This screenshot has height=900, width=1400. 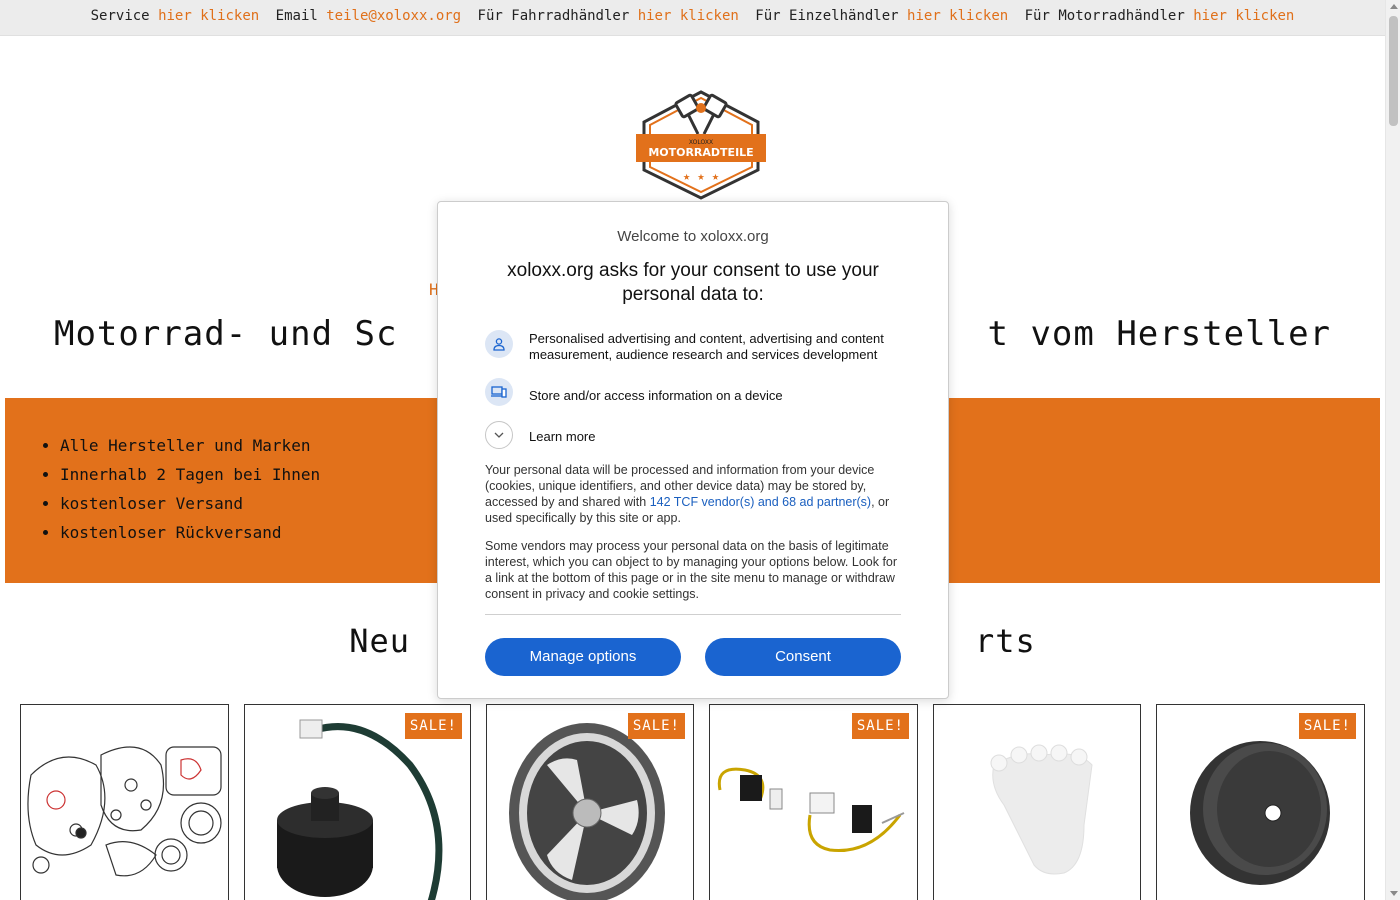 I want to click on product-card-gasket-set, so click(x=124, y=802).